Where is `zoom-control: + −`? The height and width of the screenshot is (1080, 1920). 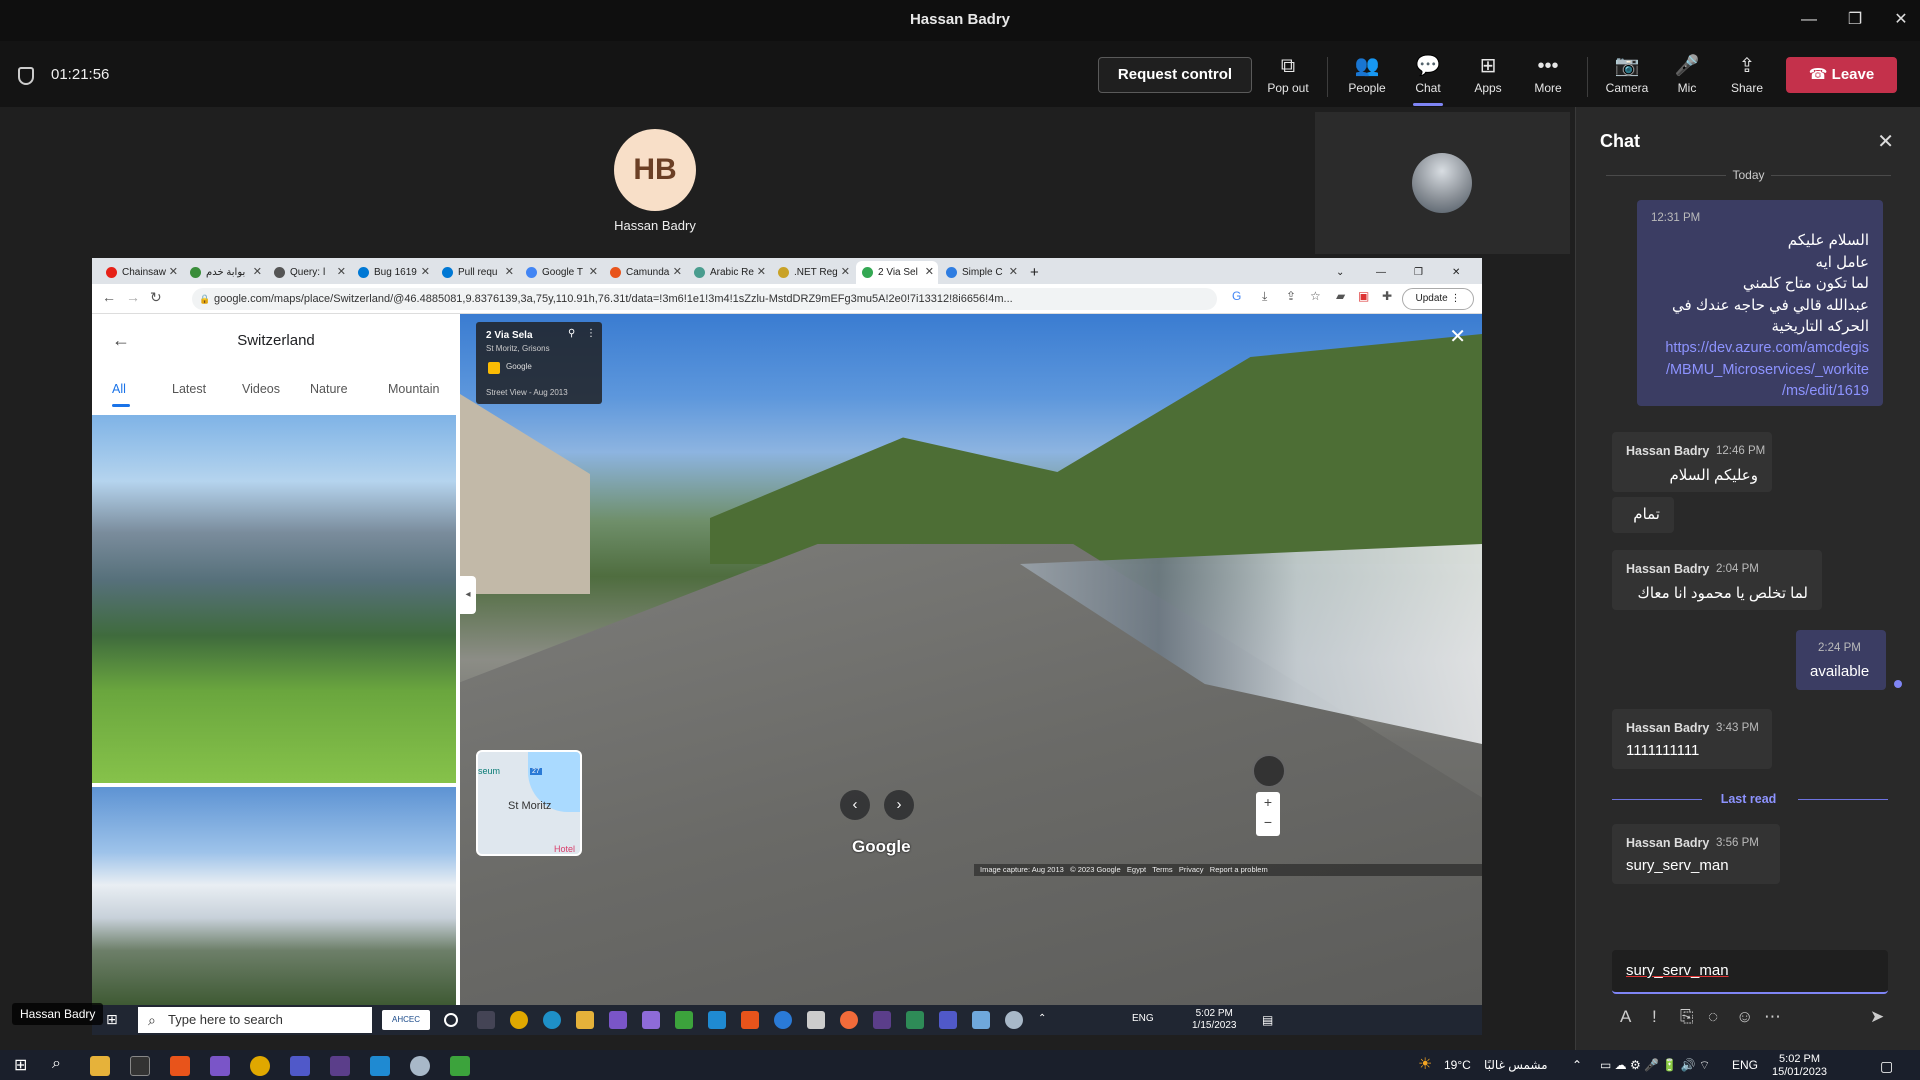 zoom-control: + − is located at coordinates (1268, 814).